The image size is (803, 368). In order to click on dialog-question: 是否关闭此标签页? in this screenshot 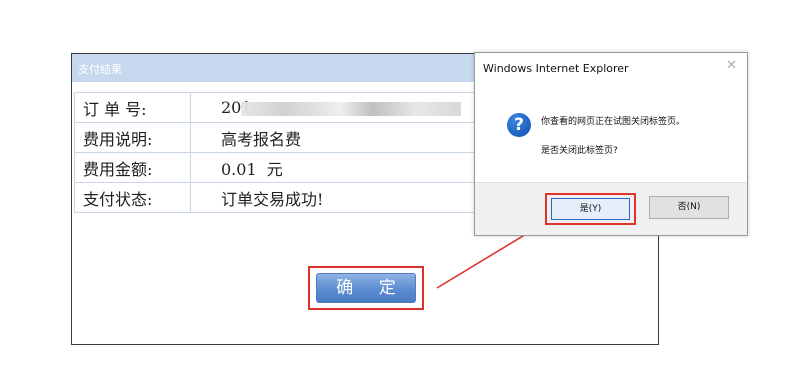, I will do `click(579, 151)`.